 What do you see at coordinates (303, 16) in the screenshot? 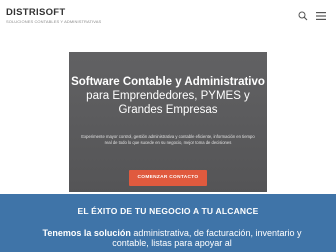
I see `search-icon` at bounding box center [303, 16].